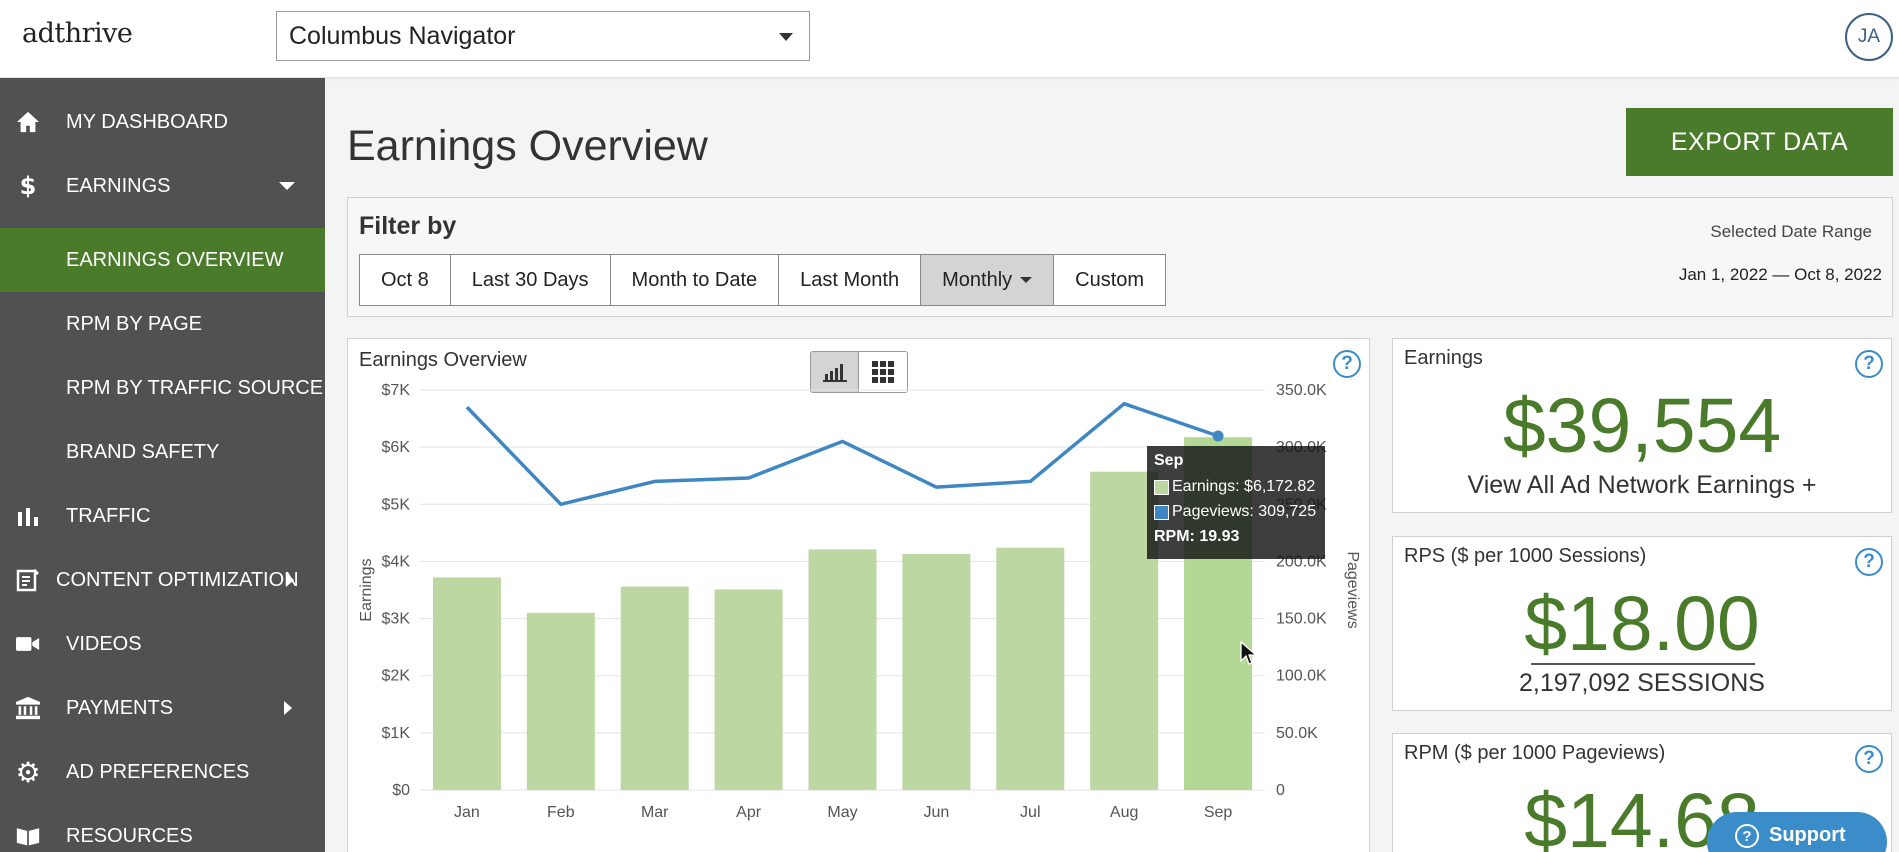  I want to click on y2-tick-label: 350.0K, so click(1301, 390).